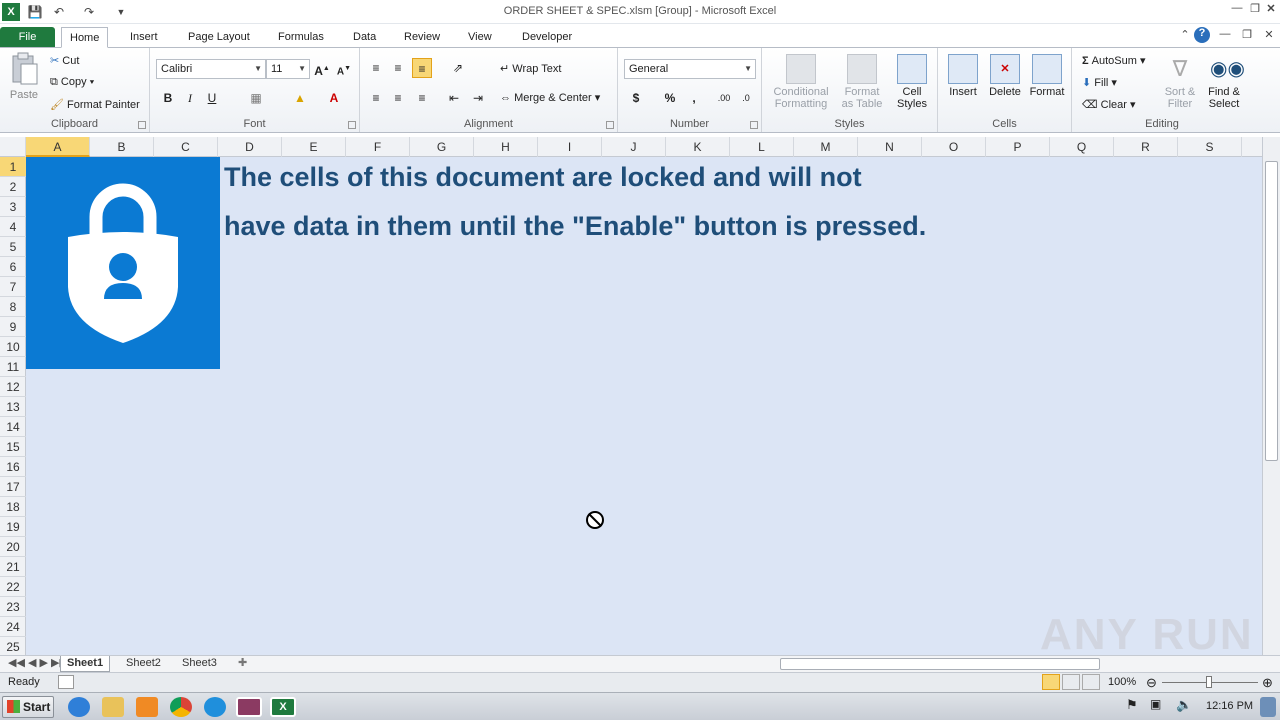 This screenshot has width=1280, height=720. What do you see at coordinates (186, 147) in the screenshot?
I see `column-header: C` at bounding box center [186, 147].